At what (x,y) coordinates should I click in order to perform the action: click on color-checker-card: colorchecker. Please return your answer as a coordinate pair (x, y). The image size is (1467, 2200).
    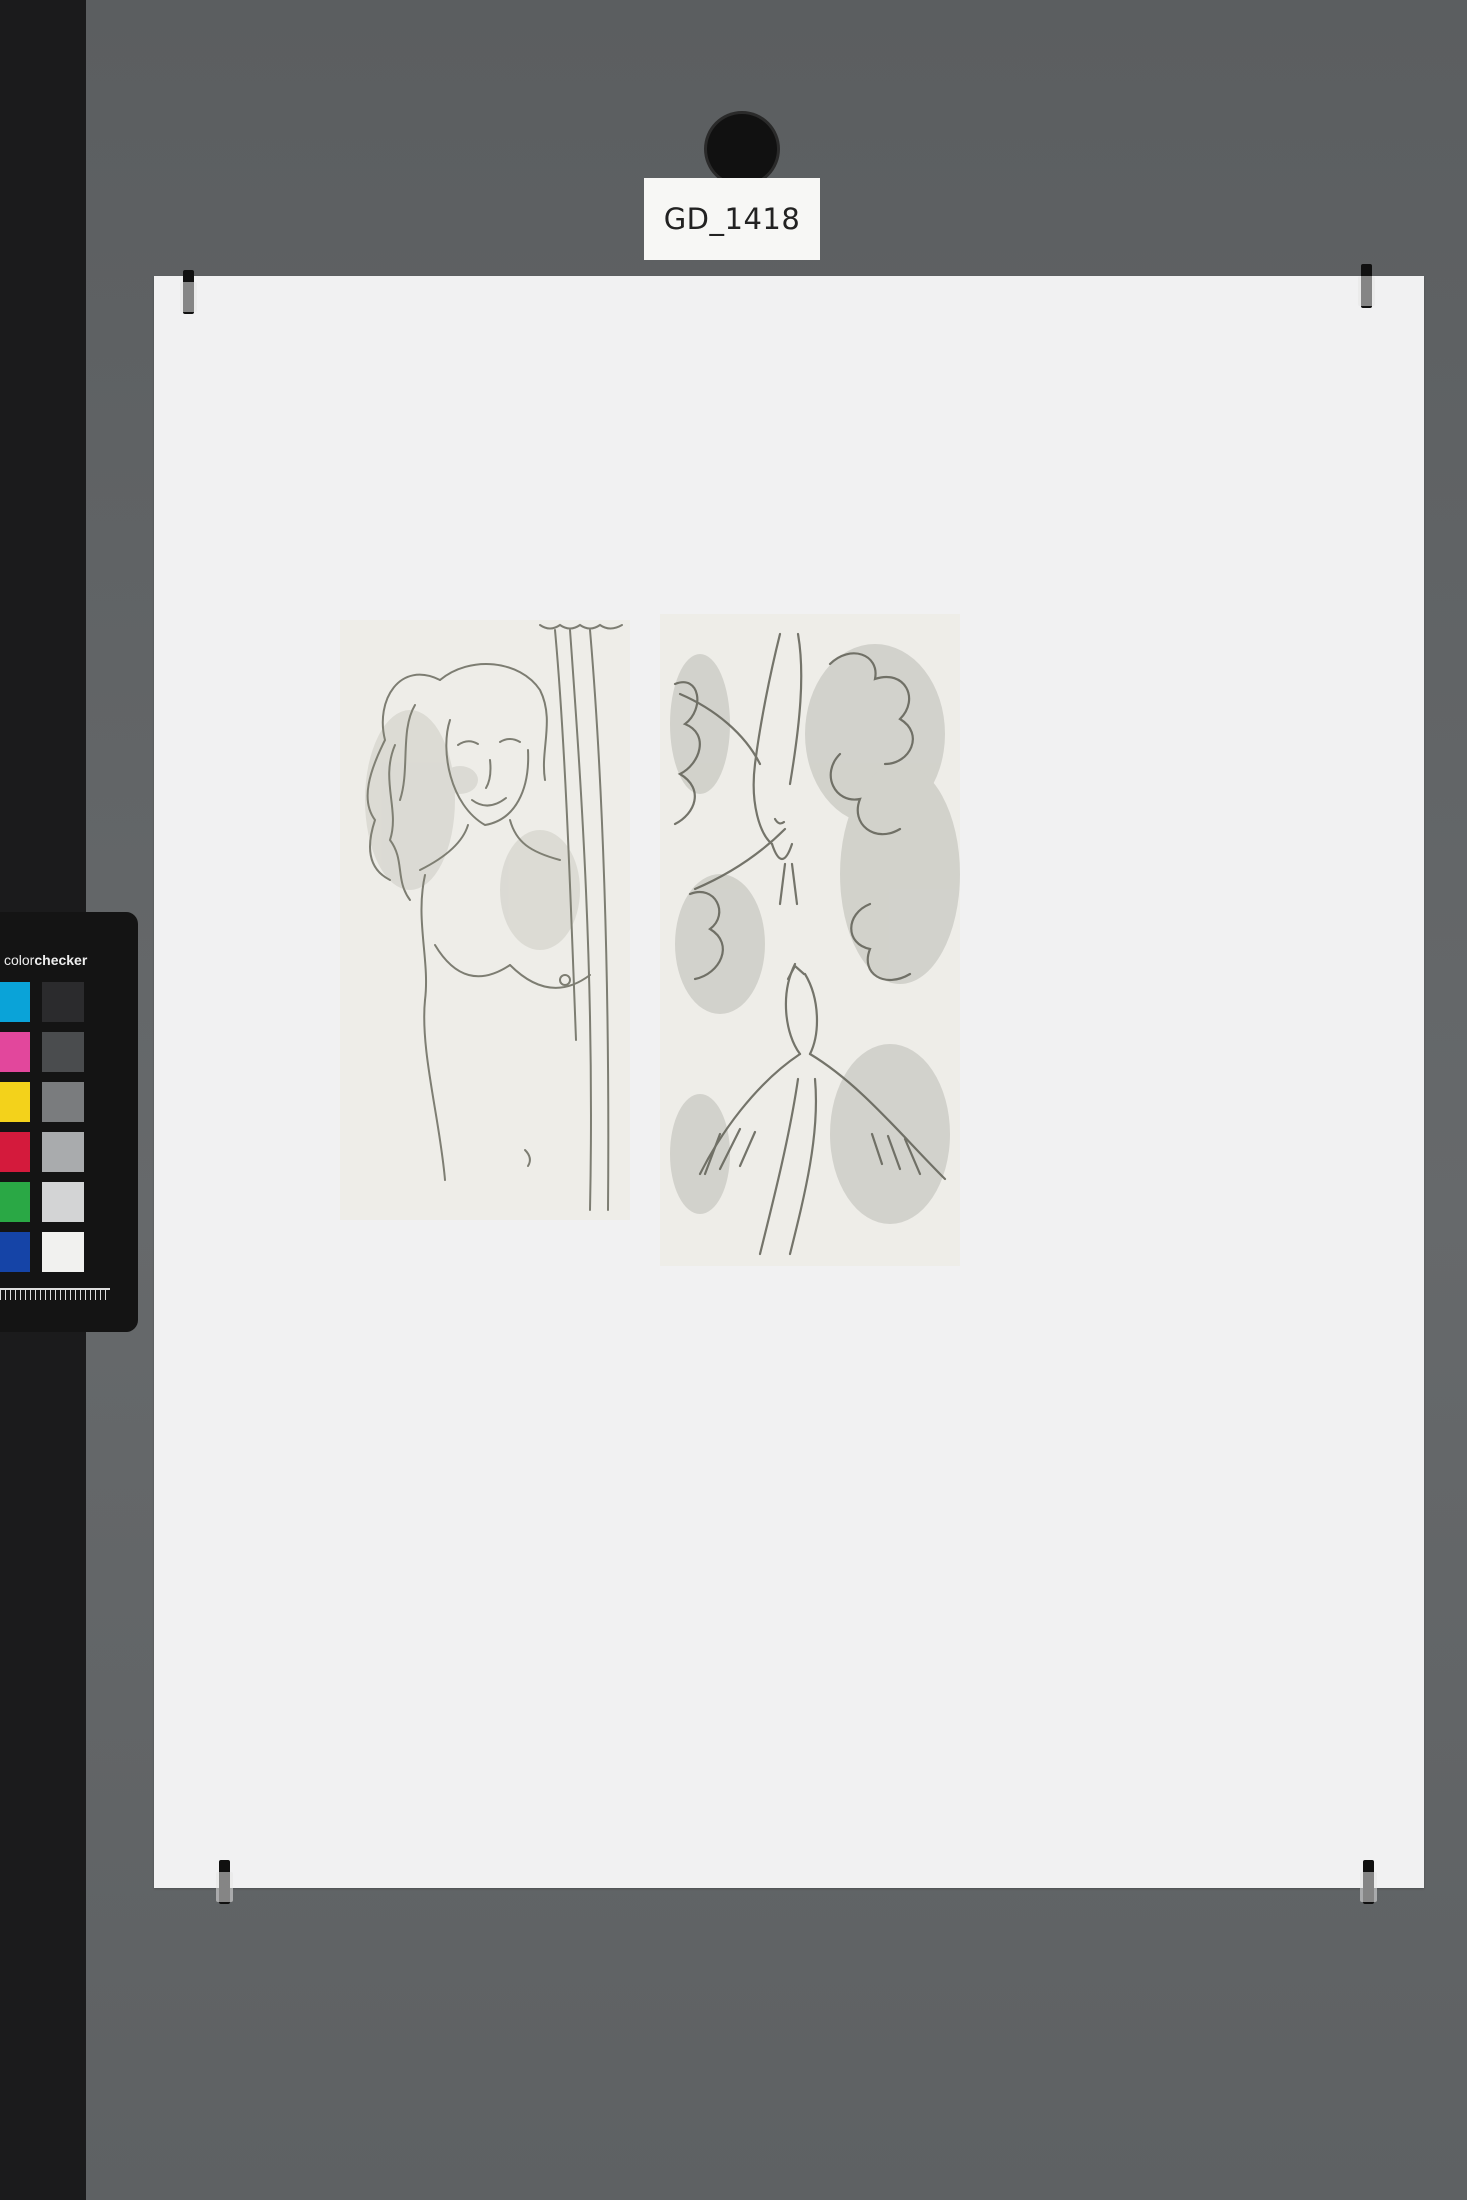
    Looking at the image, I should click on (69, 1122).